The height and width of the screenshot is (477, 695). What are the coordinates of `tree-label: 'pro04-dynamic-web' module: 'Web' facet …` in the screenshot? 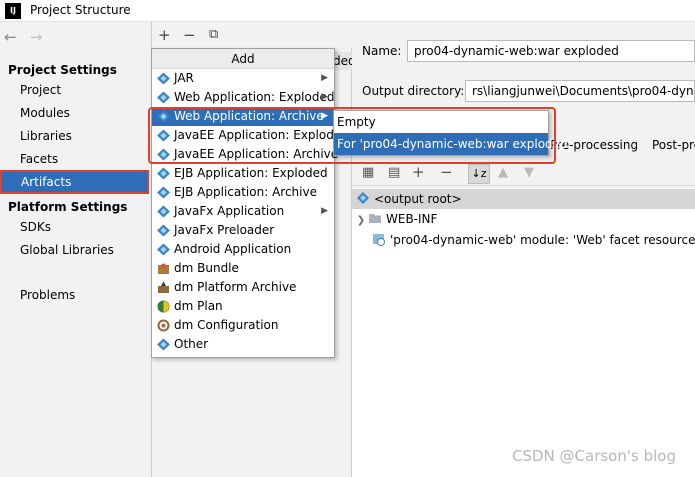 It's located at (542, 240).